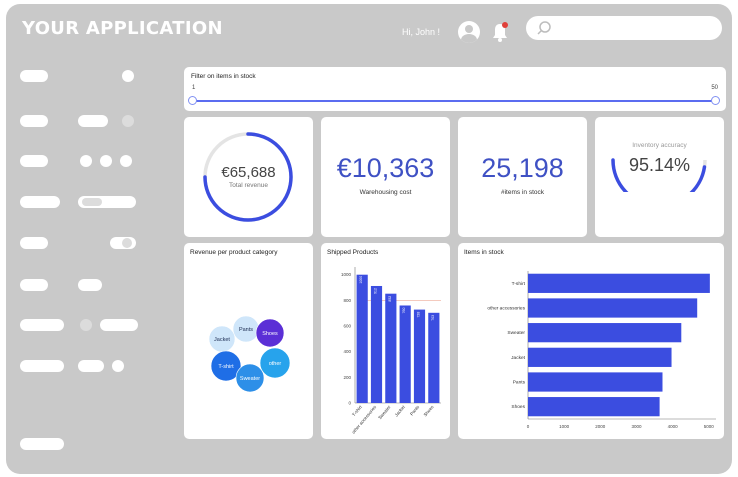 This screenshot has height=477, width=738. Describe the element at coordinates (564, 426) in the screenshot. I see `stock-xtick-label: 1000` at that location.